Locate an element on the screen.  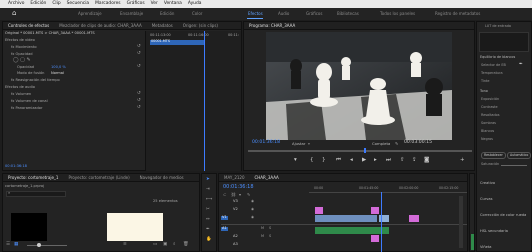
blend-mode-select: Normal is located at coordinates (57, 73).